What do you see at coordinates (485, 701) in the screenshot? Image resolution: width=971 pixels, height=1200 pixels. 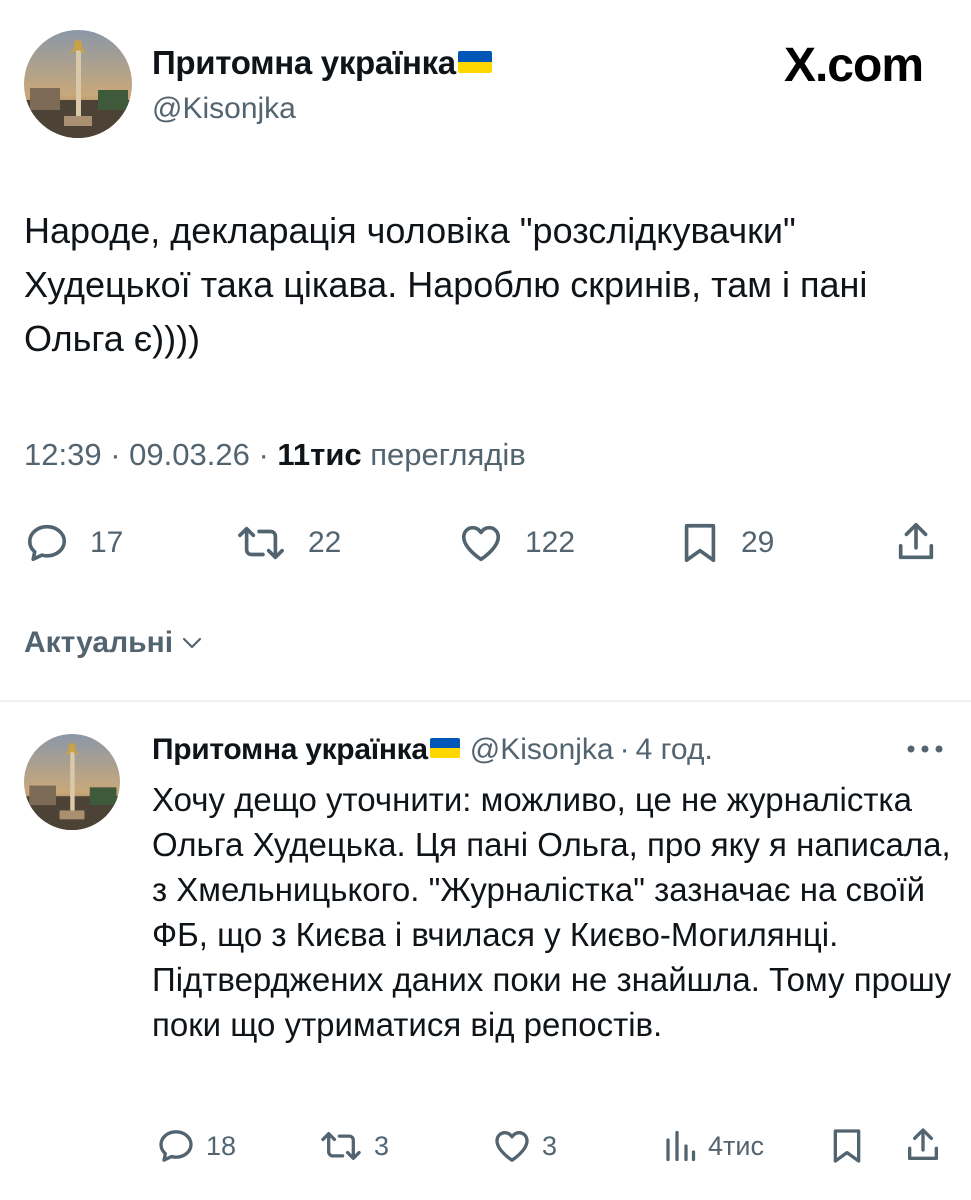 I see `divider` at bounding box center [485, 701].